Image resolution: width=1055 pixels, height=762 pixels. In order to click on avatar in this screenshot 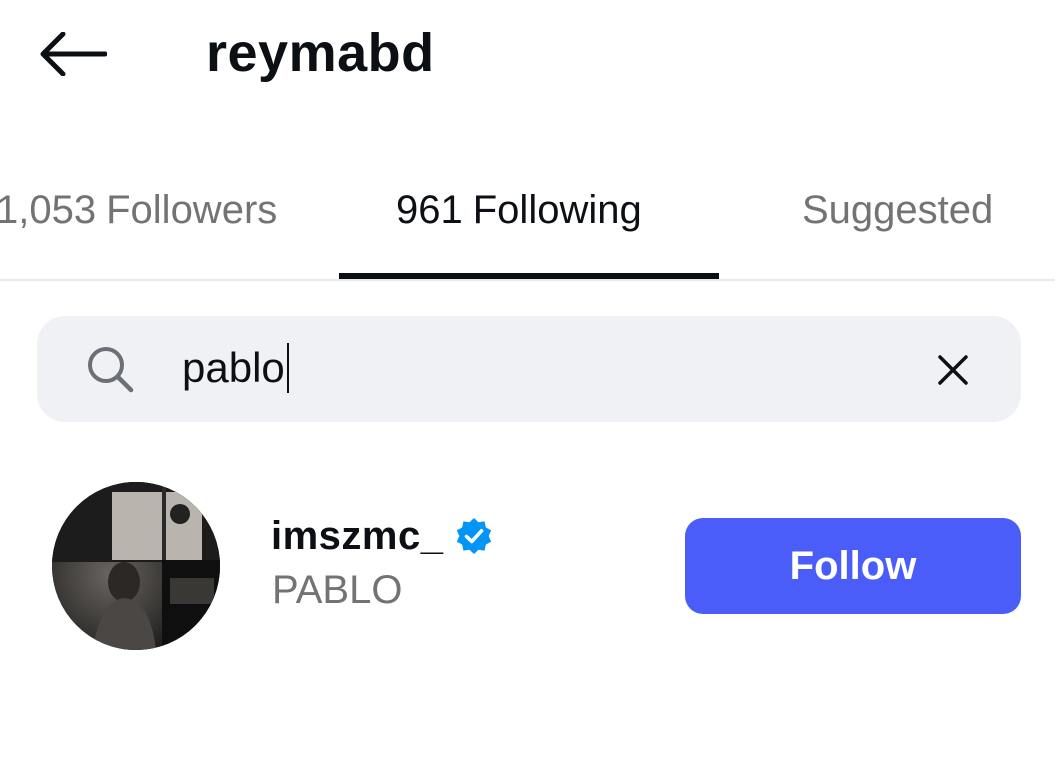, I will do `click(136, 566)`.